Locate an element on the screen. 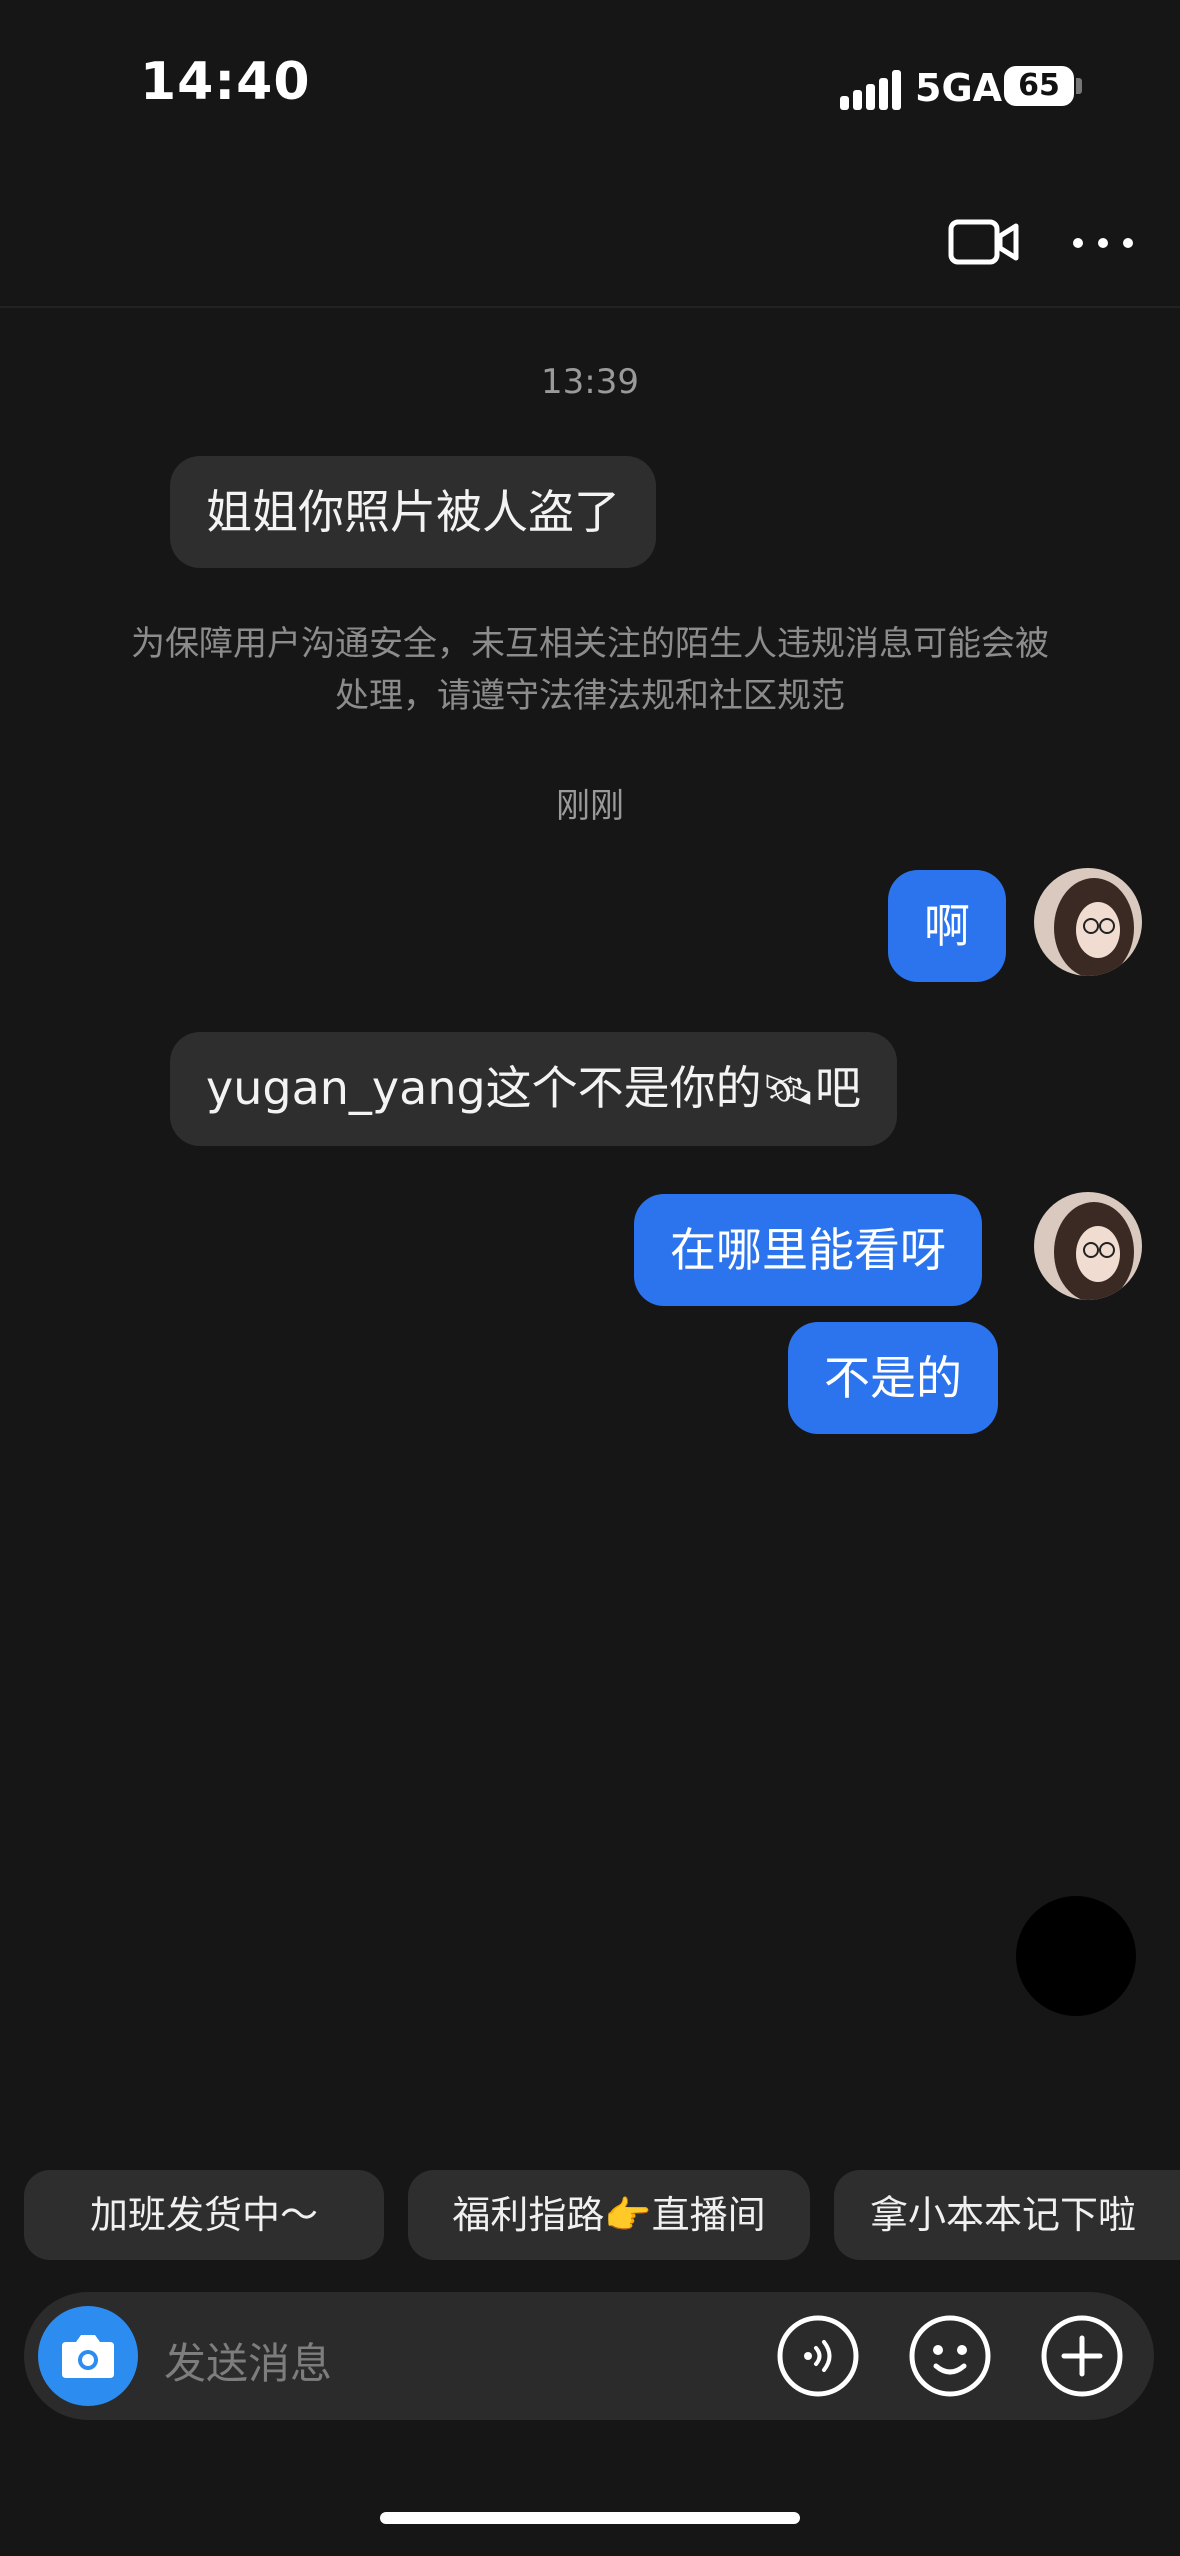 The image size is (1180, 2556). message-input: 发送消息 is located at coordinates (248, 2360).